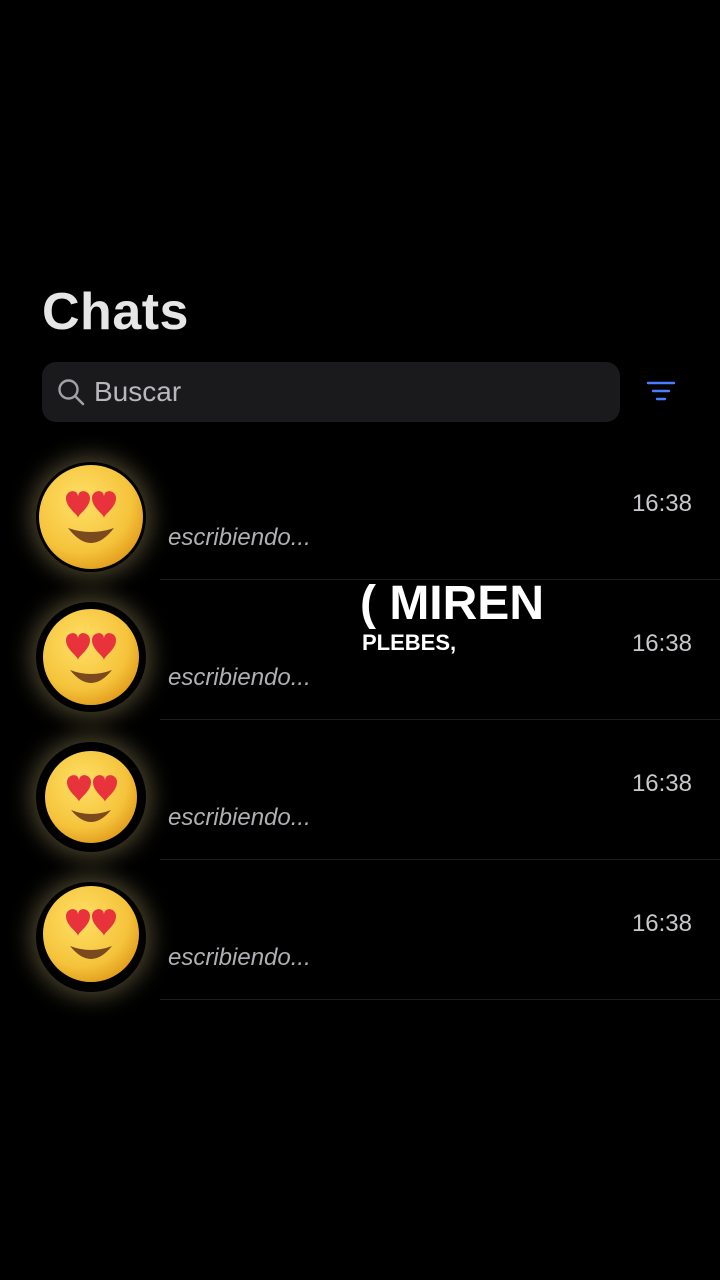 The height and width of the screenshot is (1280, 720). I want to click on filter-icon, so click(661, 393).